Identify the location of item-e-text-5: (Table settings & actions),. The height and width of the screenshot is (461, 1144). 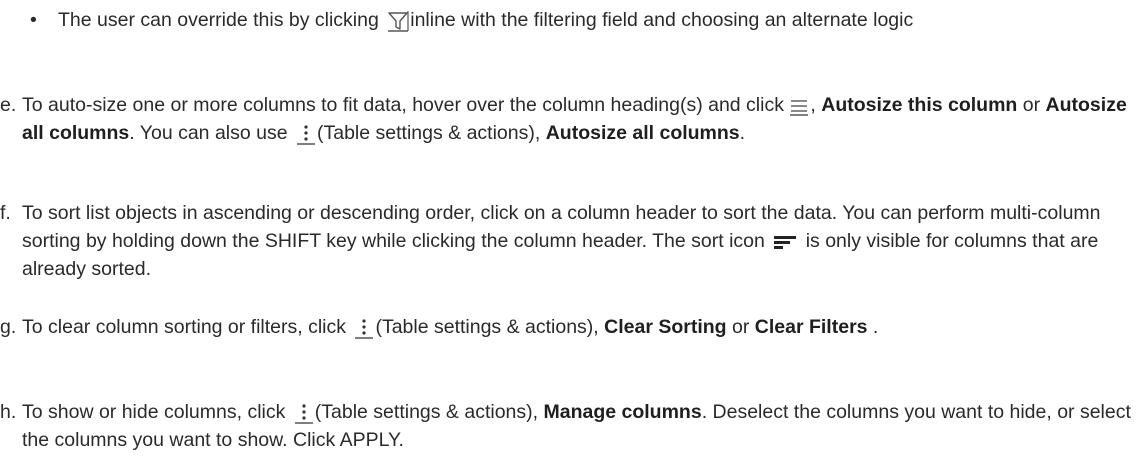
(429, 133).